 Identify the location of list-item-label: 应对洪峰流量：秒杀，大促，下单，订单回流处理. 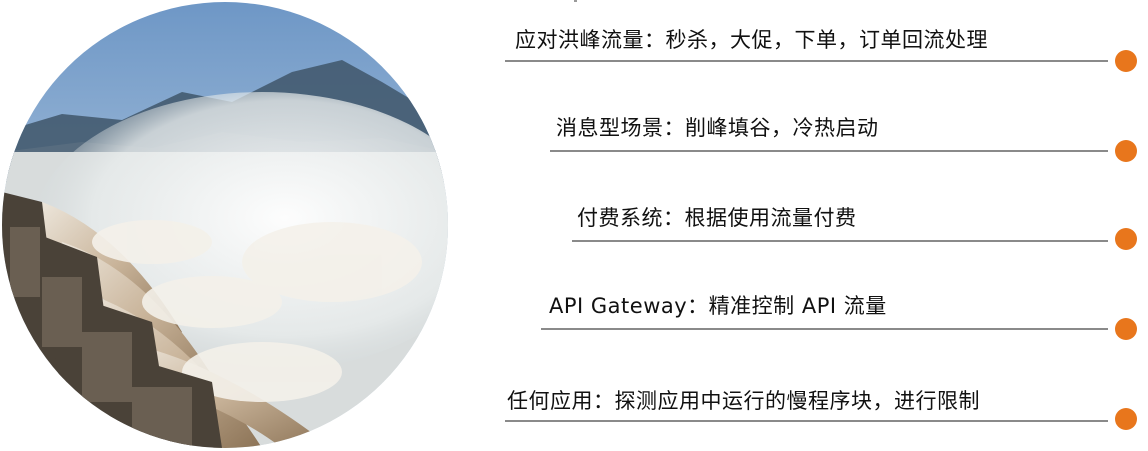
(751, 40).